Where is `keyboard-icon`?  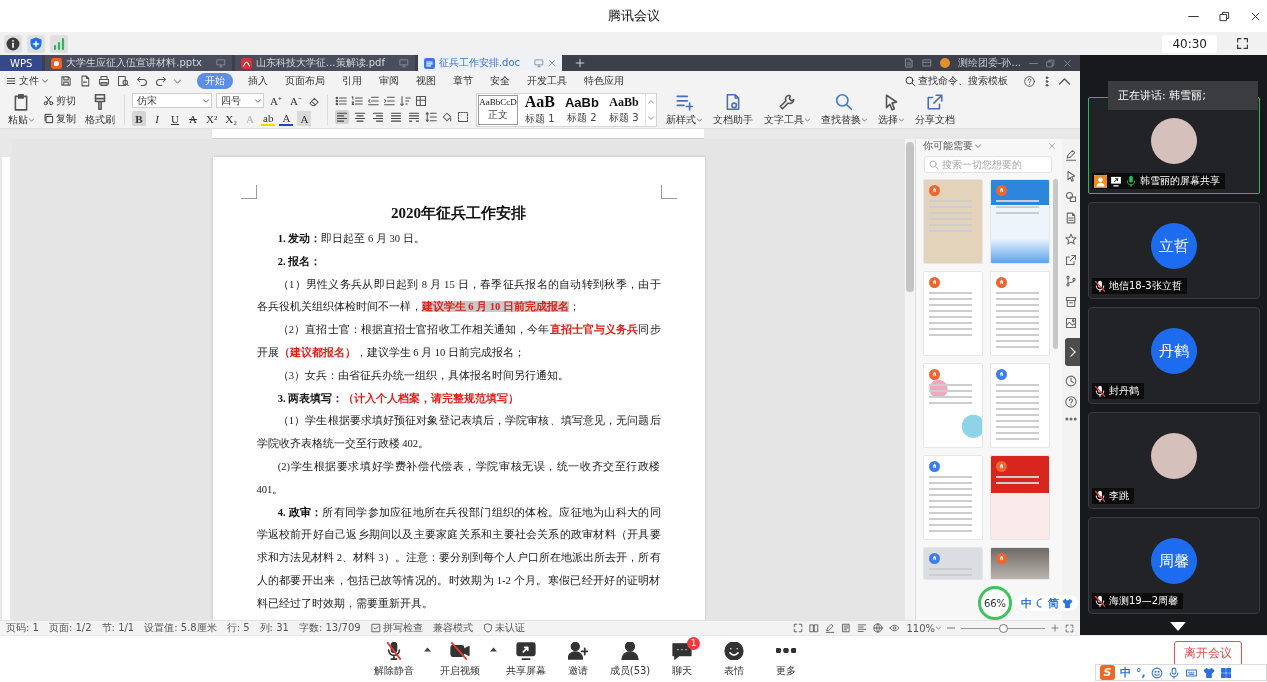
keyboard-icon is located at coordinates (1191, 672).